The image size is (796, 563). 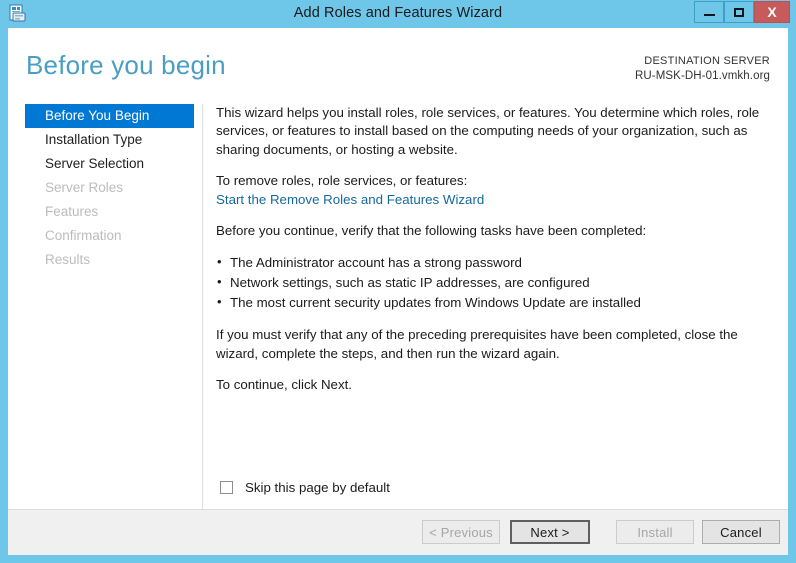 What do you see at coordinates (126, 65) in the screenshot?
I see `page-title: Before you begin` at bounding box center [126, 65].